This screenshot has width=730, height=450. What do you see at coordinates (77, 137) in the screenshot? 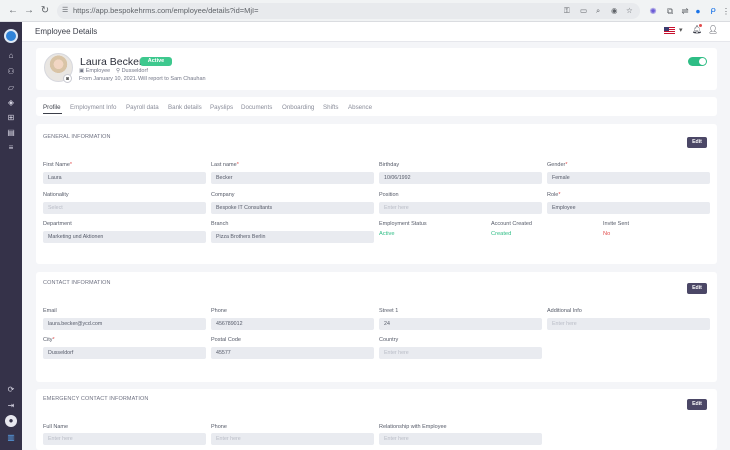
I see `general-info-title: GENERAL INFORMATION` at bounding box center [77, 137].